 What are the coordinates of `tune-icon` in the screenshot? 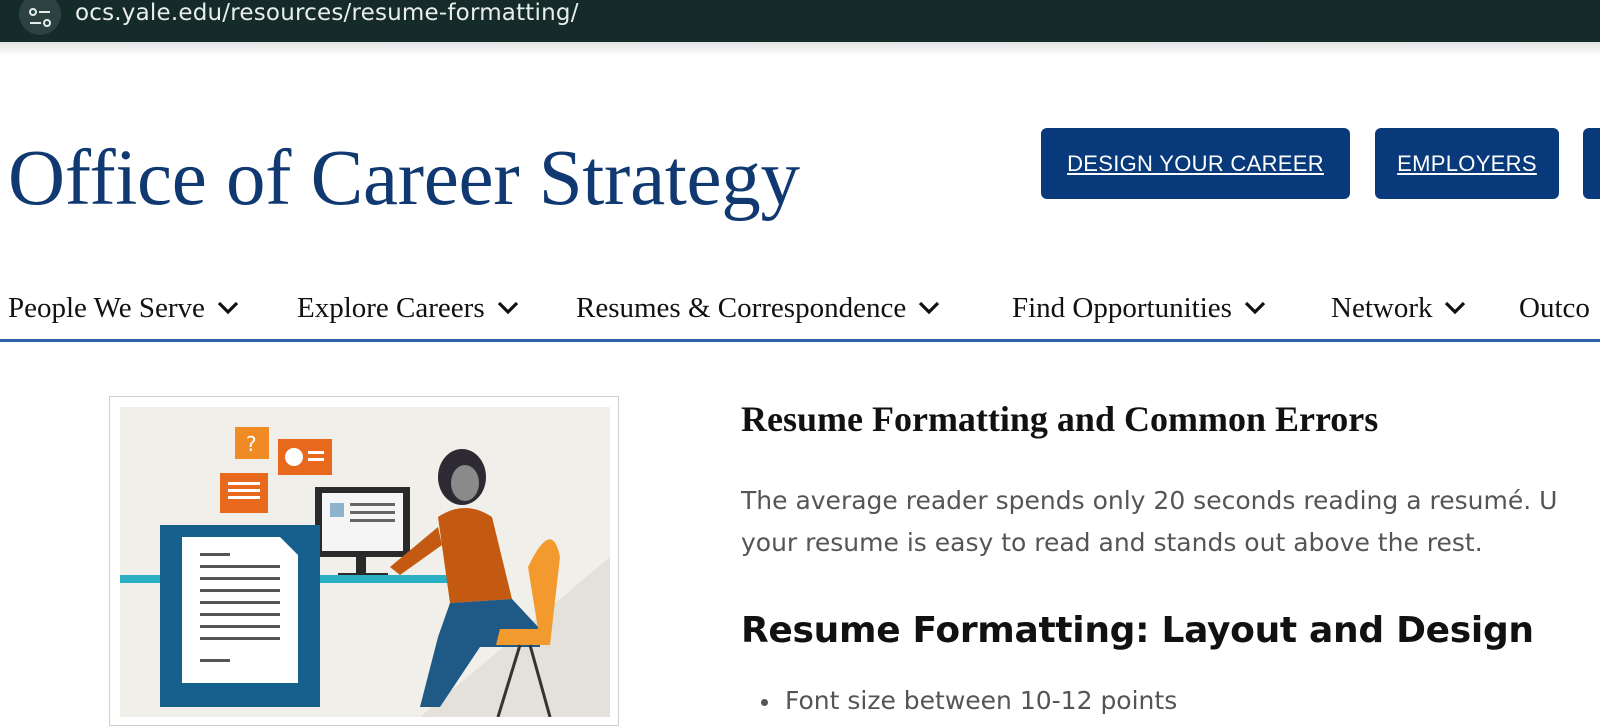 It's located at (40, 17).